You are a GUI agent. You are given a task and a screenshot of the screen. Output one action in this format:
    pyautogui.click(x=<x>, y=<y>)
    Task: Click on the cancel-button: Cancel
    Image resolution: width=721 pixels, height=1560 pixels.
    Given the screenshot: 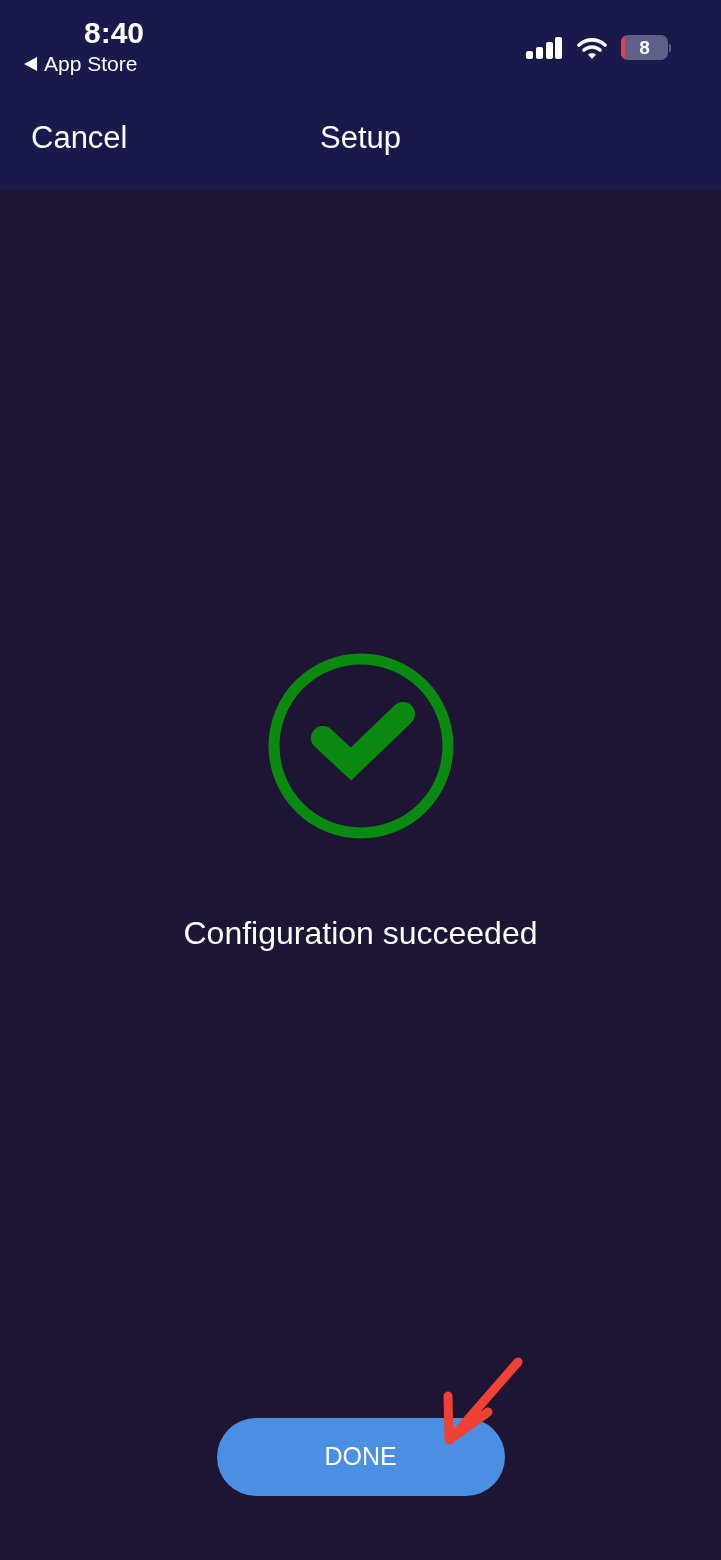 What is the action you would take?
    pyautogui.click(x=79, y=138)
    